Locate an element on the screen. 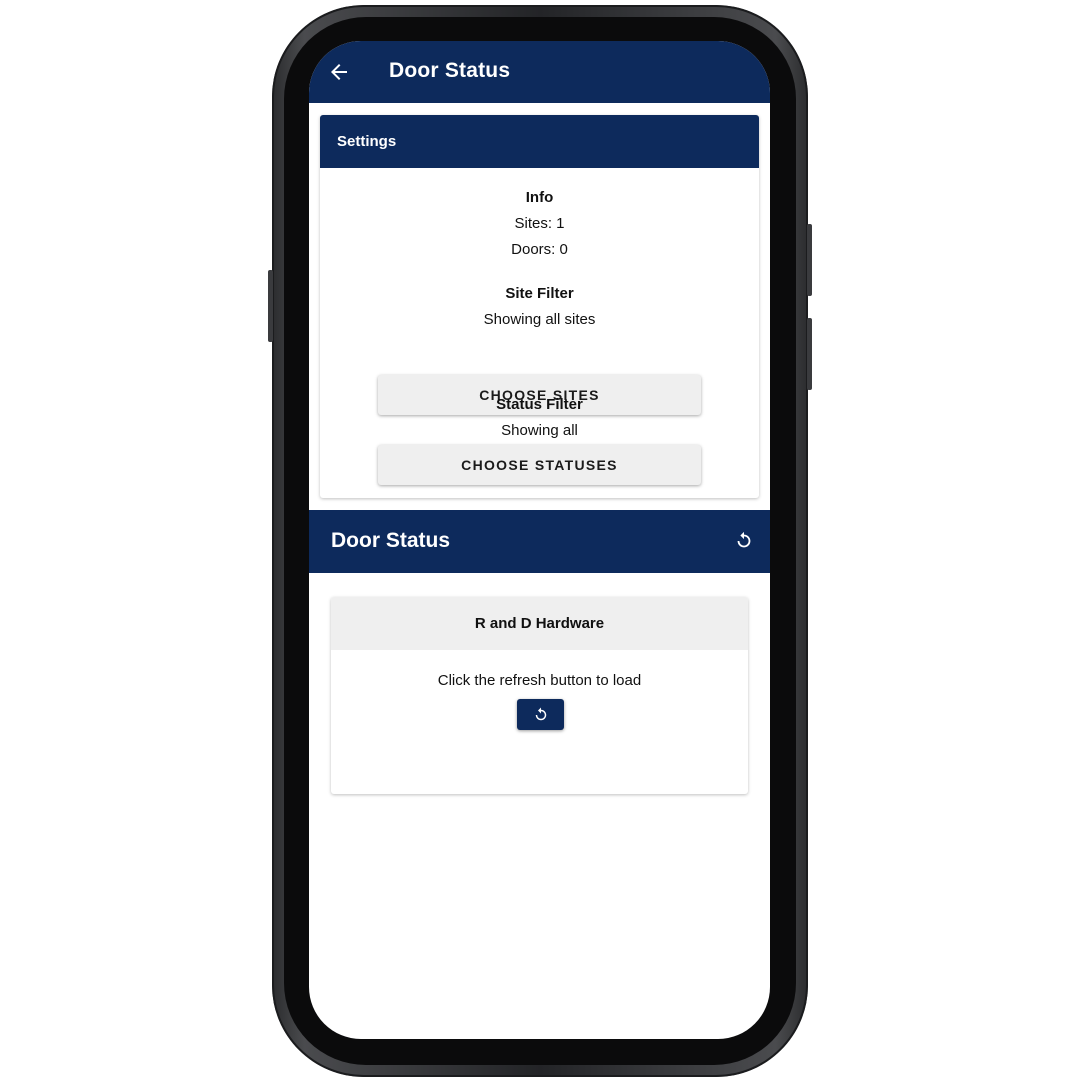  site-load-message: Click the refresh button to load is located at coordinates (539, 680).